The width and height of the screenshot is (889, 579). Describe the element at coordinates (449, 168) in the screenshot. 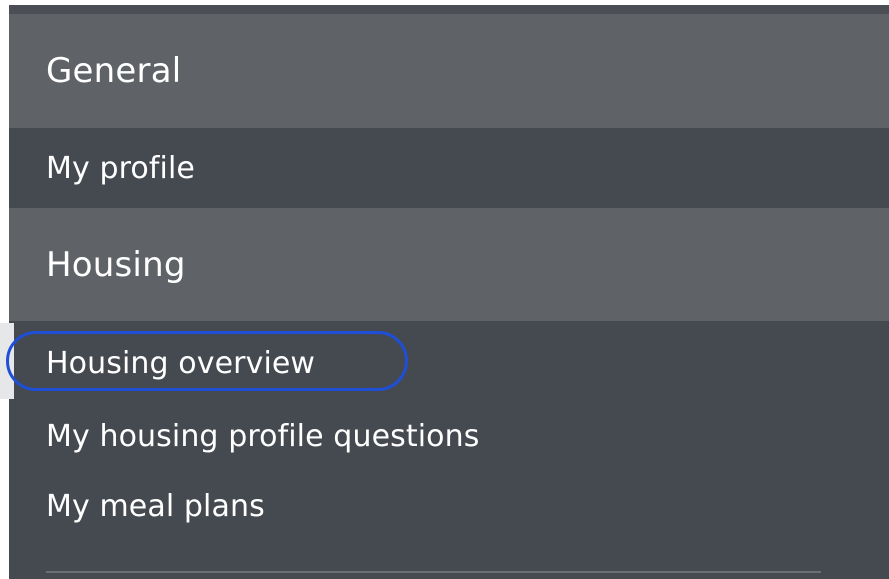

I see `sidebar-item-my-profile: My profile` at that location.